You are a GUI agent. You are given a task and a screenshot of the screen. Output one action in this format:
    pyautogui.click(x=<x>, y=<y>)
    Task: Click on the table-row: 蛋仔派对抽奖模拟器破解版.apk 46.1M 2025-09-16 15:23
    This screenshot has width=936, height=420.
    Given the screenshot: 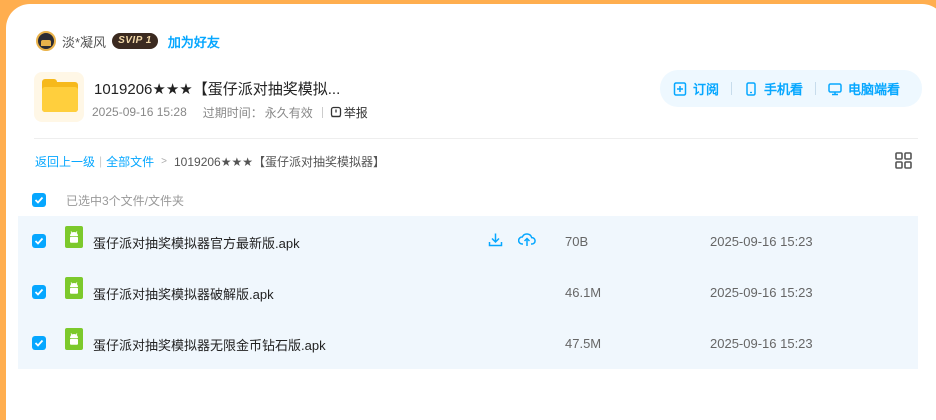 What is the action you would take?
    pyautogui.click(x=468, y=292)
    